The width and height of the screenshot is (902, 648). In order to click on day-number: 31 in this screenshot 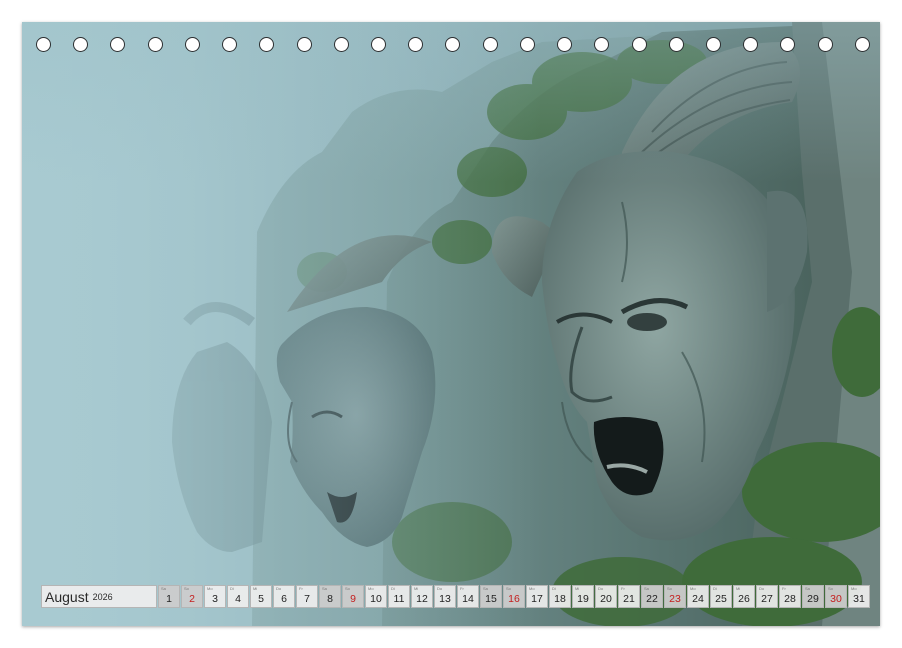, I will do `click(859, 599)`.